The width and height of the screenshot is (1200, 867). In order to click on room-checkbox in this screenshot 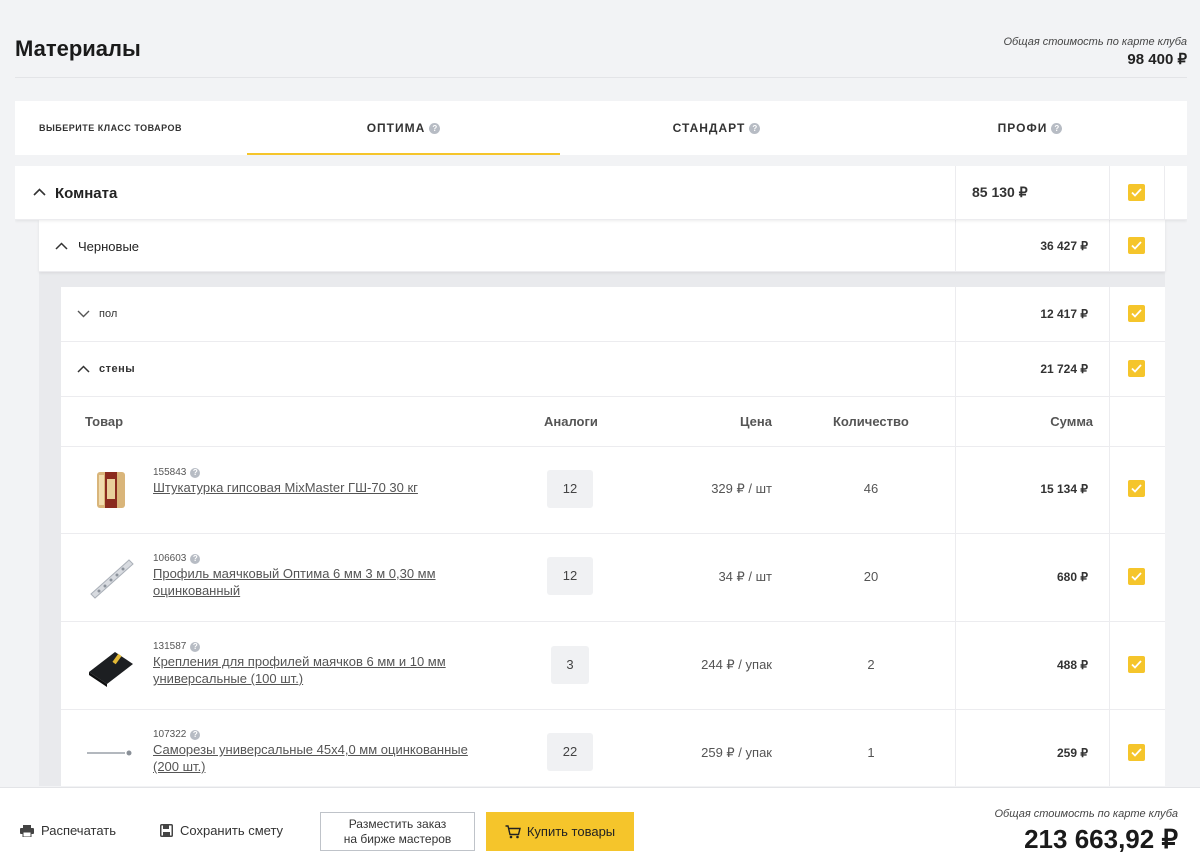, I will do `click(1136, 192)`.